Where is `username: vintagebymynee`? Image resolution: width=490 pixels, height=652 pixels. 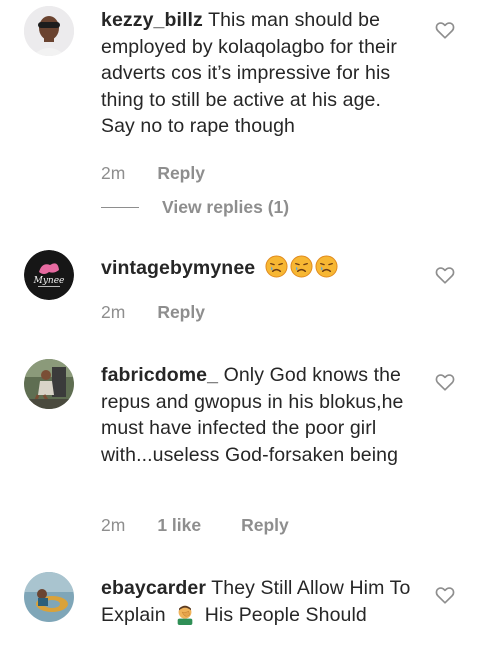
username: vintagebymynee is located at coordinates (178, 268).